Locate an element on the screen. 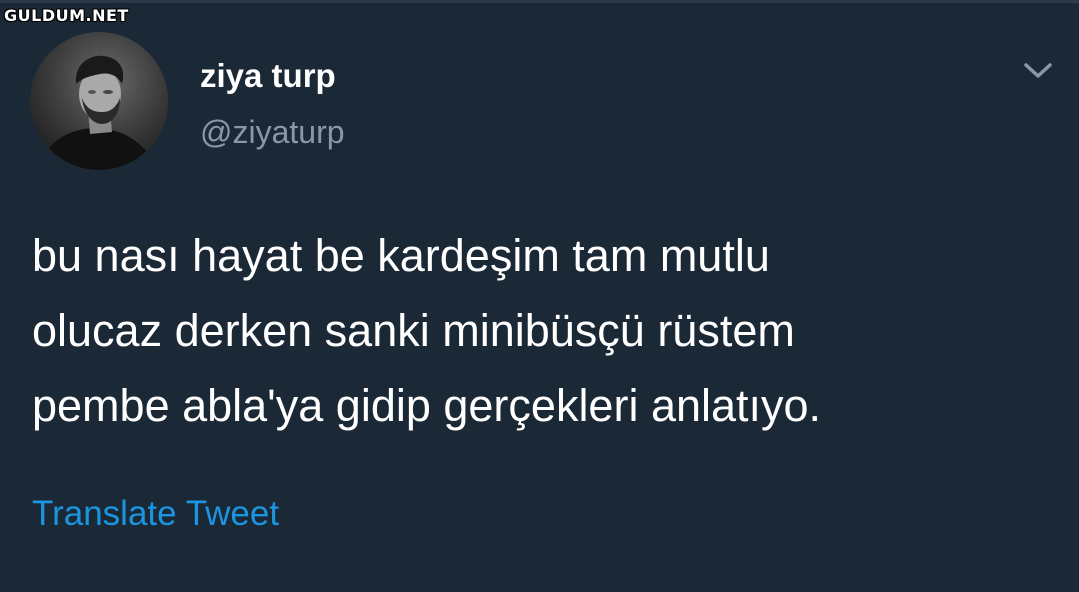  avatar is located at coordinates (99, 101).